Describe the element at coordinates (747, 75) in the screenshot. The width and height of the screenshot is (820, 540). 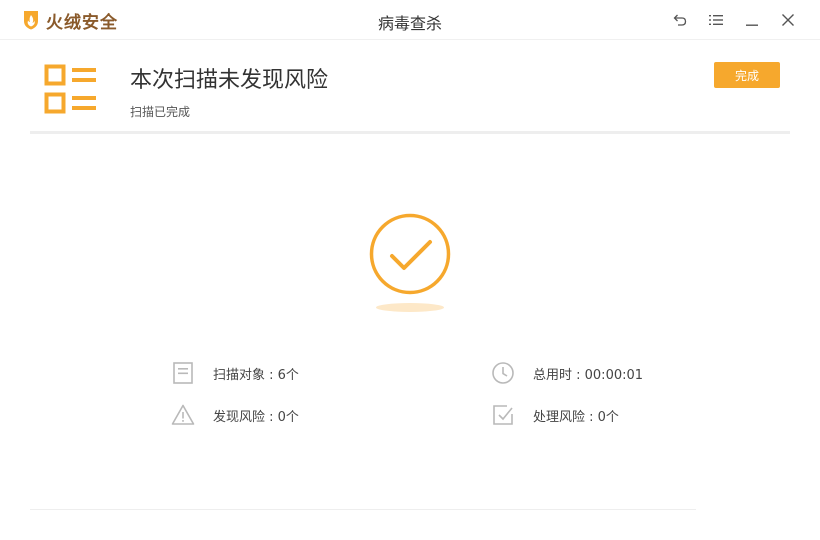
I see `done-button: 完成` at that location.